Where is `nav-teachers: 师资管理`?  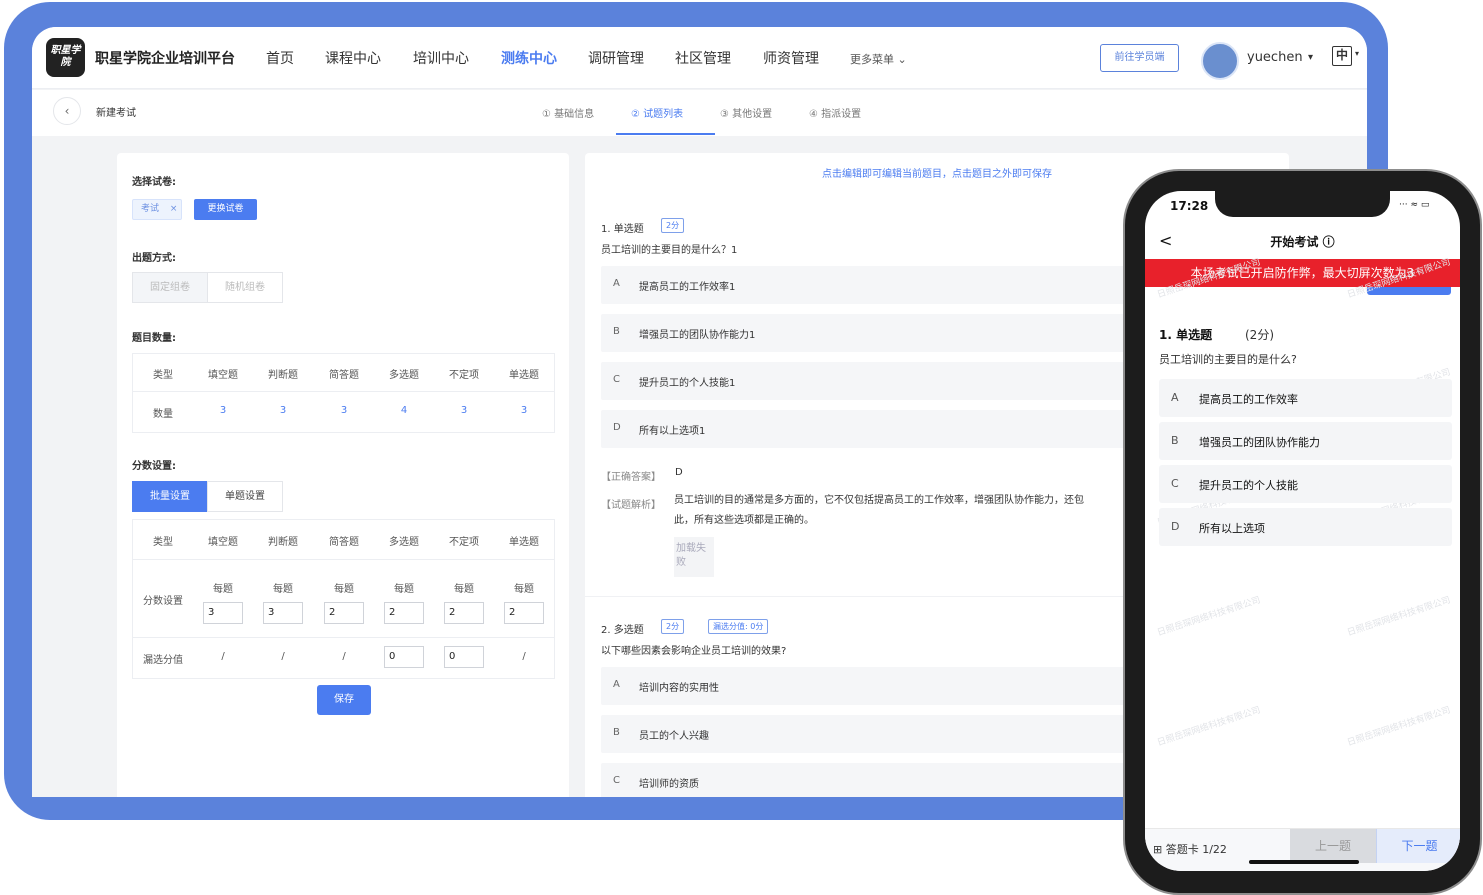
nav-teachers: 师资管理 is located at coordinates (791, 58).